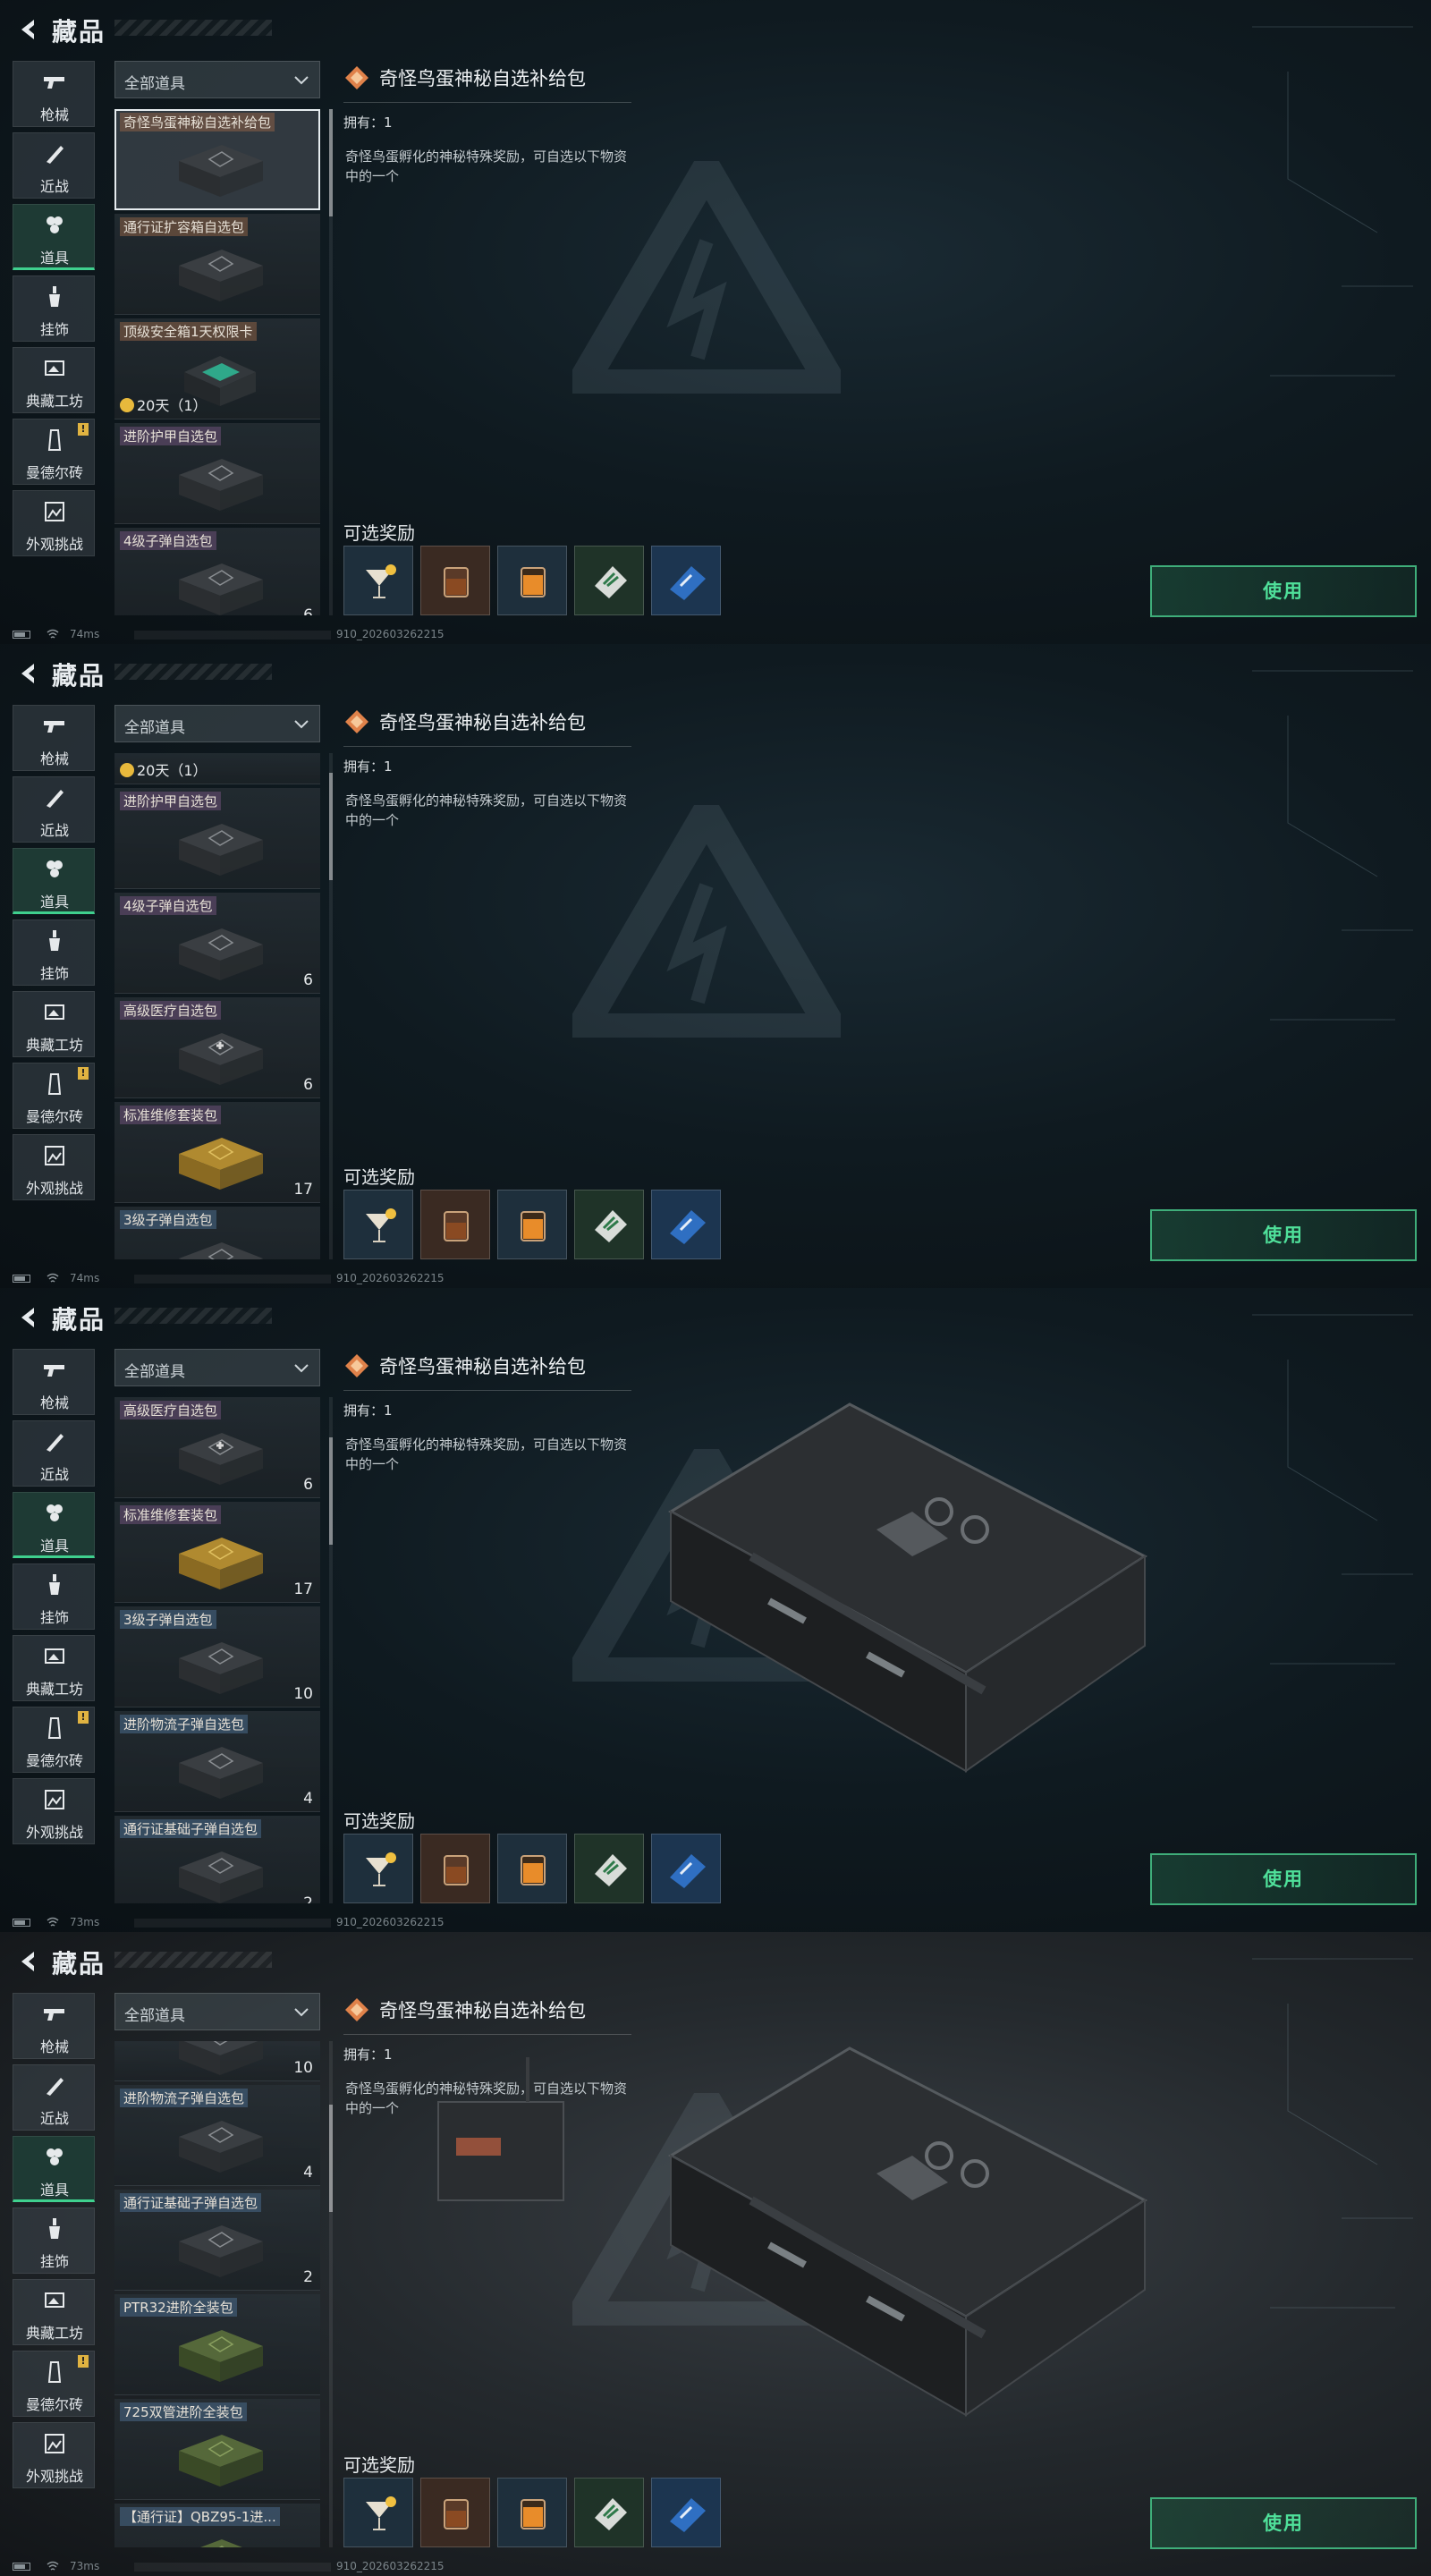  Describe the element at coordinates (127, 405) in the screenshot. I see `clock-icon` at that location.